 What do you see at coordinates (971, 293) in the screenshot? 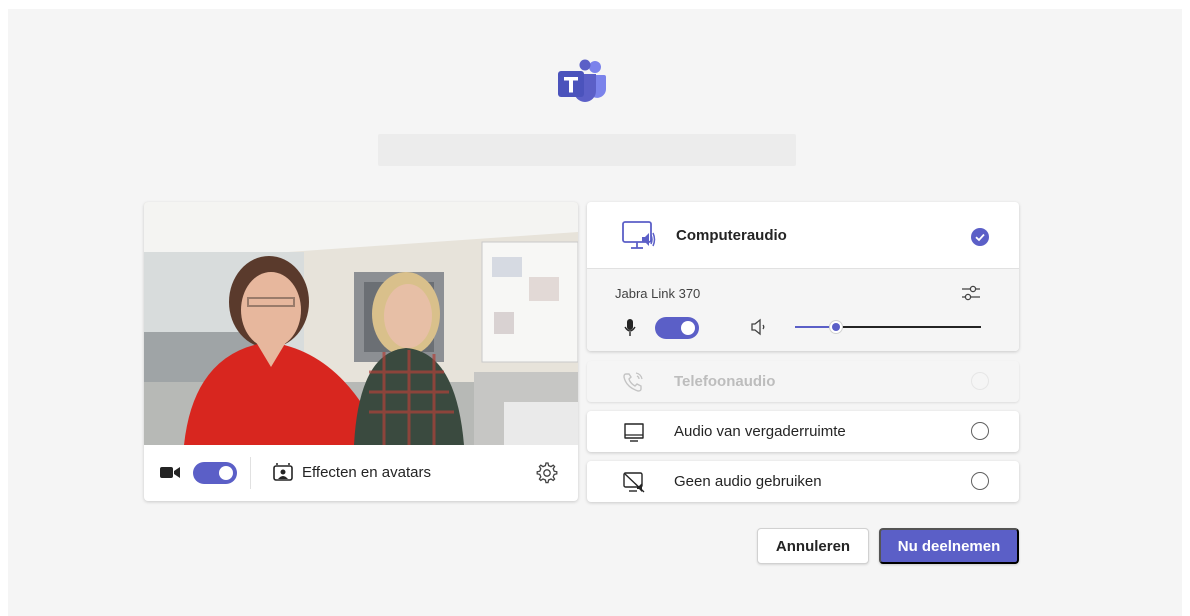
I see `sliders-icon` at bounding box center [971, 293].